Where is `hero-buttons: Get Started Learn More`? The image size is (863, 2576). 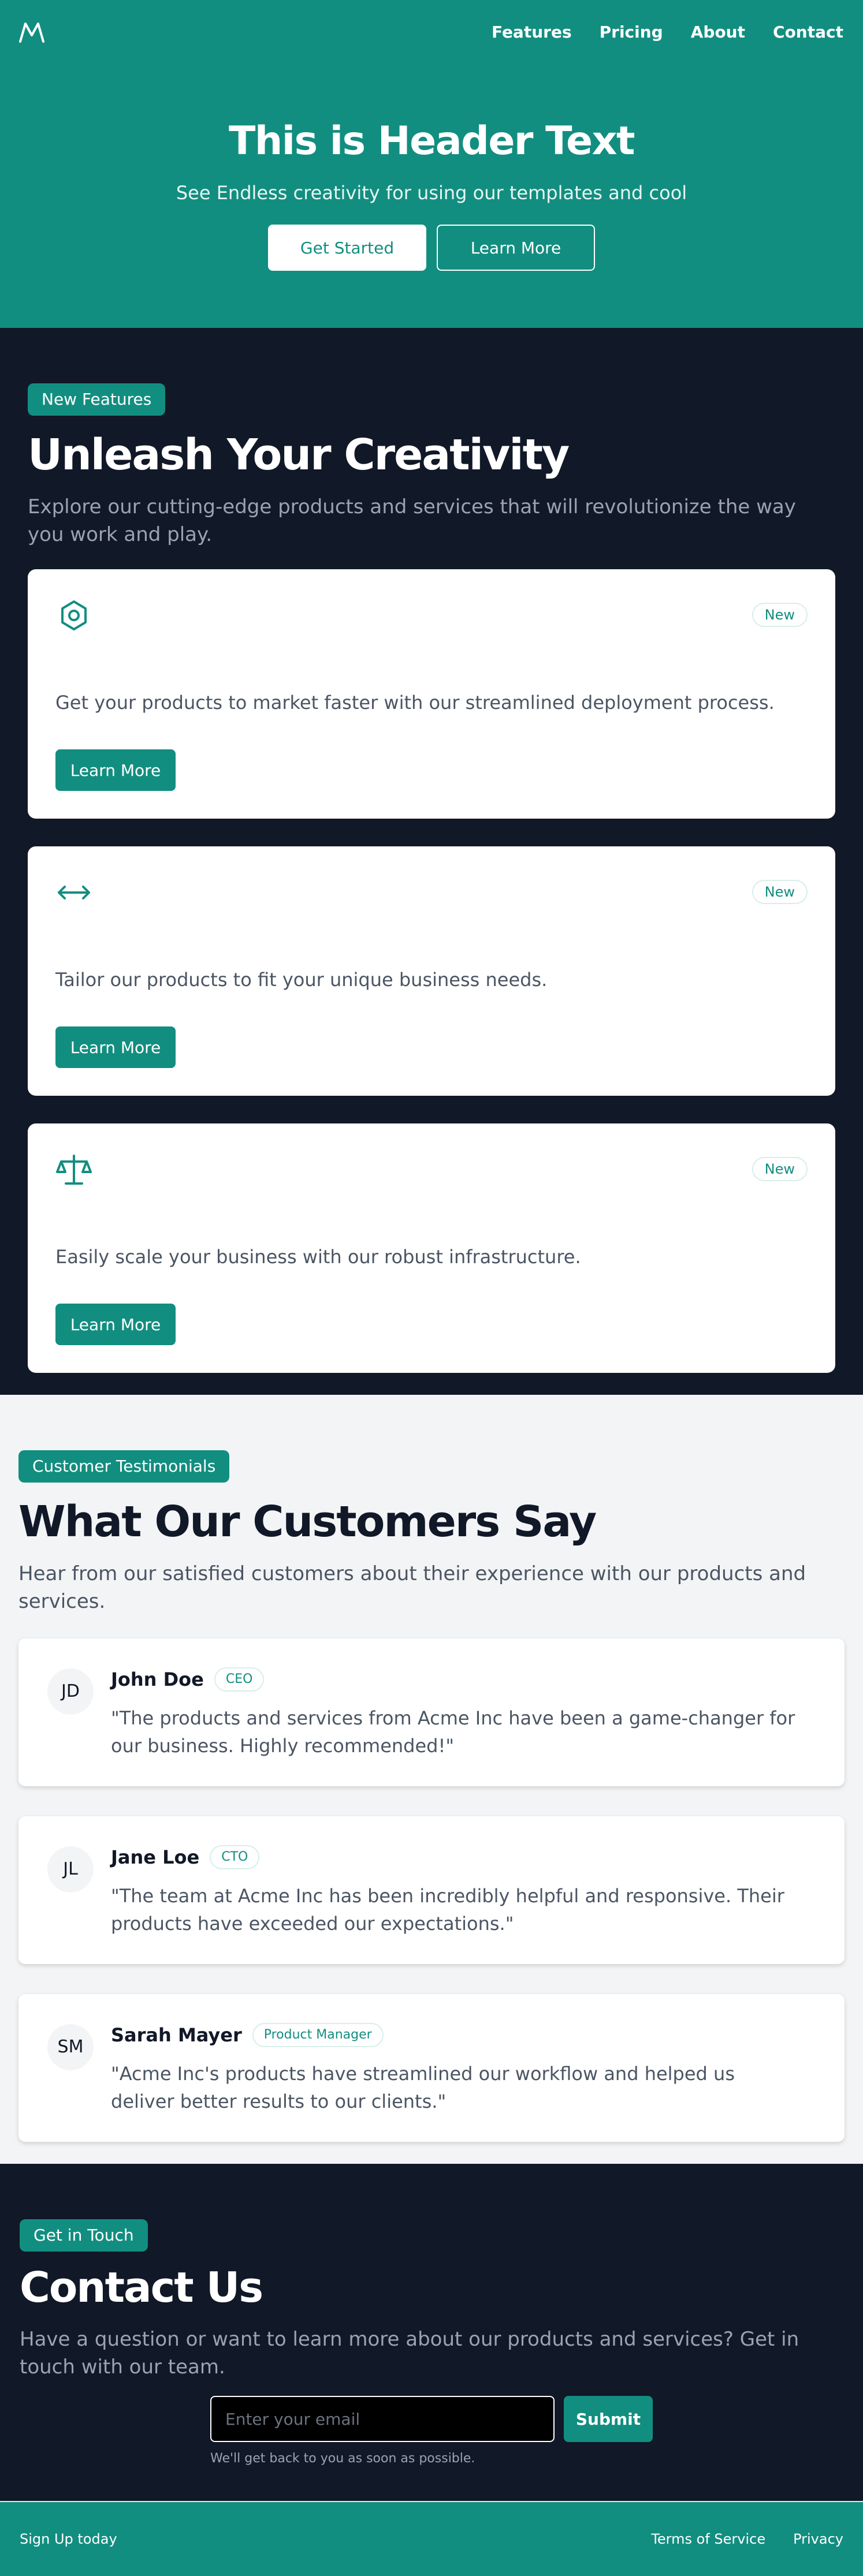
hero-buttons: Get Started Learn More is located at coordinates (431, 248).